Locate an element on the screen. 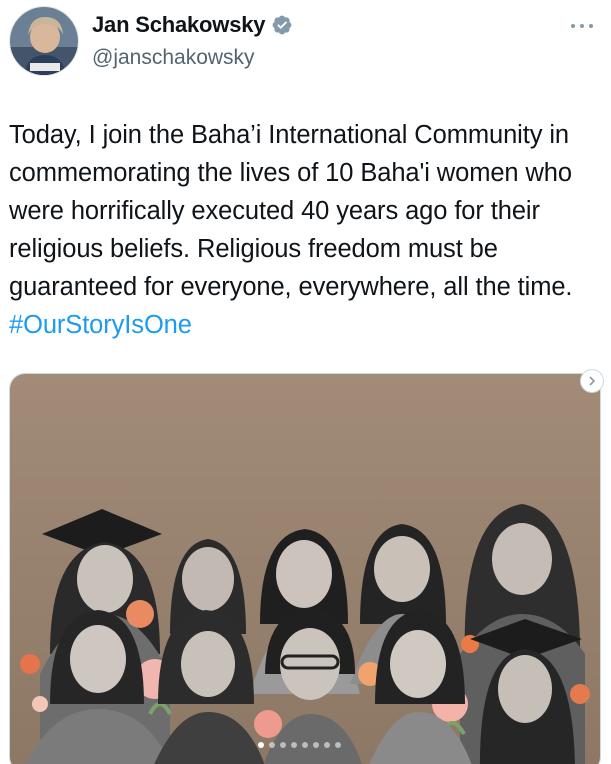 The width and height of the screenshot is (611, 764). chevron-right-icon is located at coordinates (592, 381).